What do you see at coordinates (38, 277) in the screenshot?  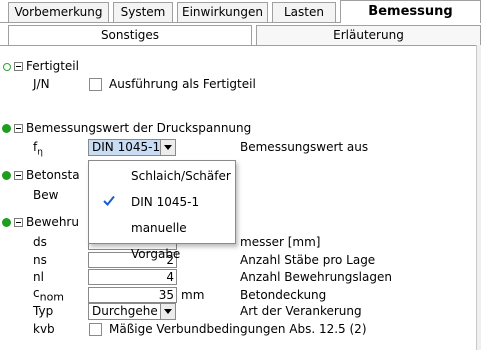 I see `nl-label: nl` at bounding box center [38, 277].